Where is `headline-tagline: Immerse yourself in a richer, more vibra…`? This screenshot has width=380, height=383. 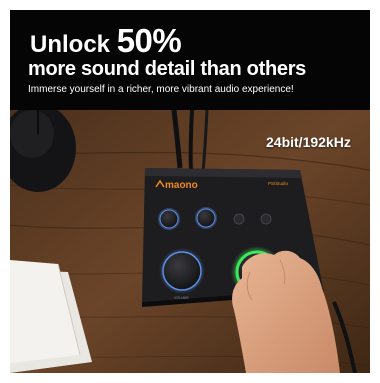
headline-tagline: Immerse yourself in a richer, more vibra… is located at coordinates (161, 89).